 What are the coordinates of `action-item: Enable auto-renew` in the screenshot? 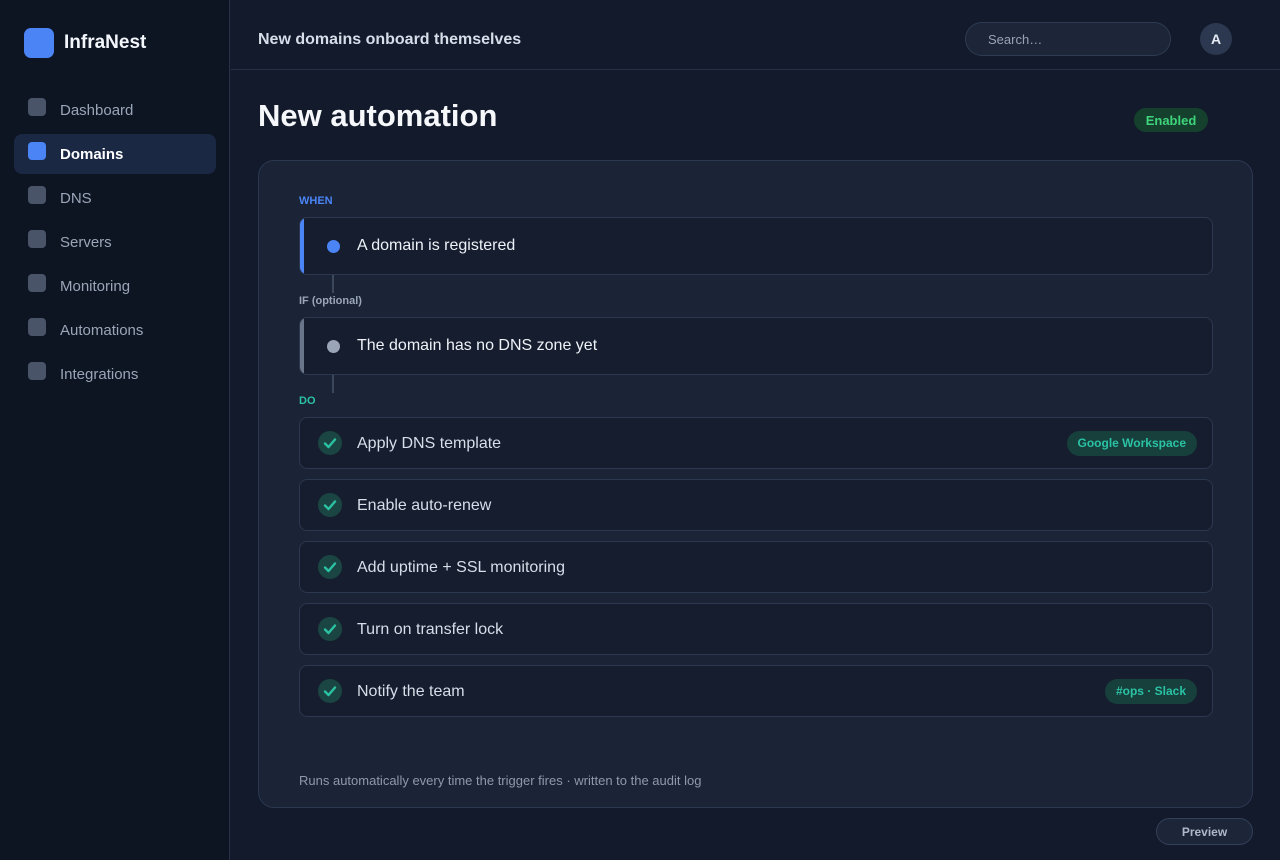 It's located at (756, 505).